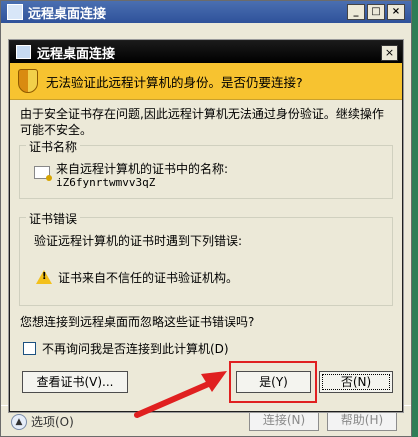  Describe the element at coordinates (43, 173) in the screenshot. I see `certificate-icon` at that location.